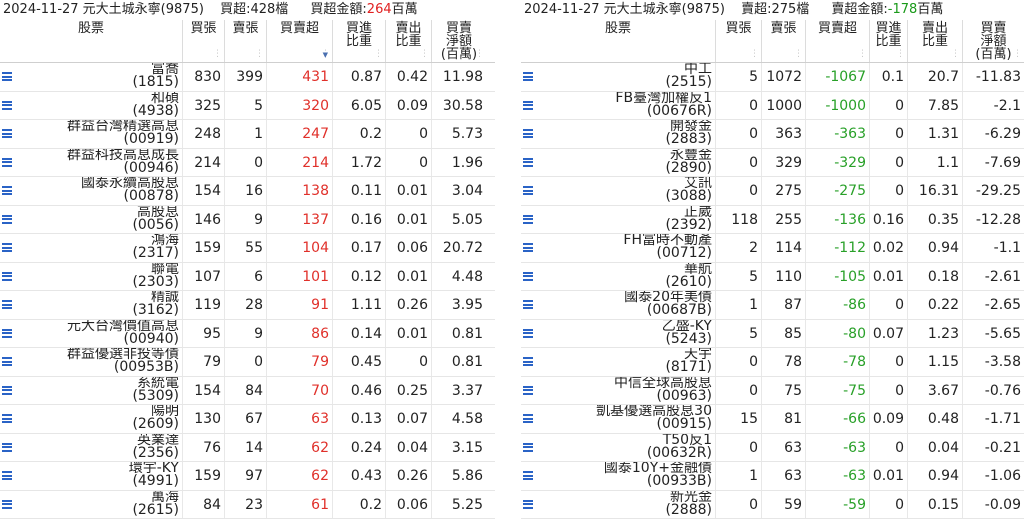 Image resolution: width=1024 pixels, height=519 pixels. What do you see at coordinates (618, 448) in the screenshot?
I see `stock-cell: T50反1(00632R)` at bounding box center [618, 448].